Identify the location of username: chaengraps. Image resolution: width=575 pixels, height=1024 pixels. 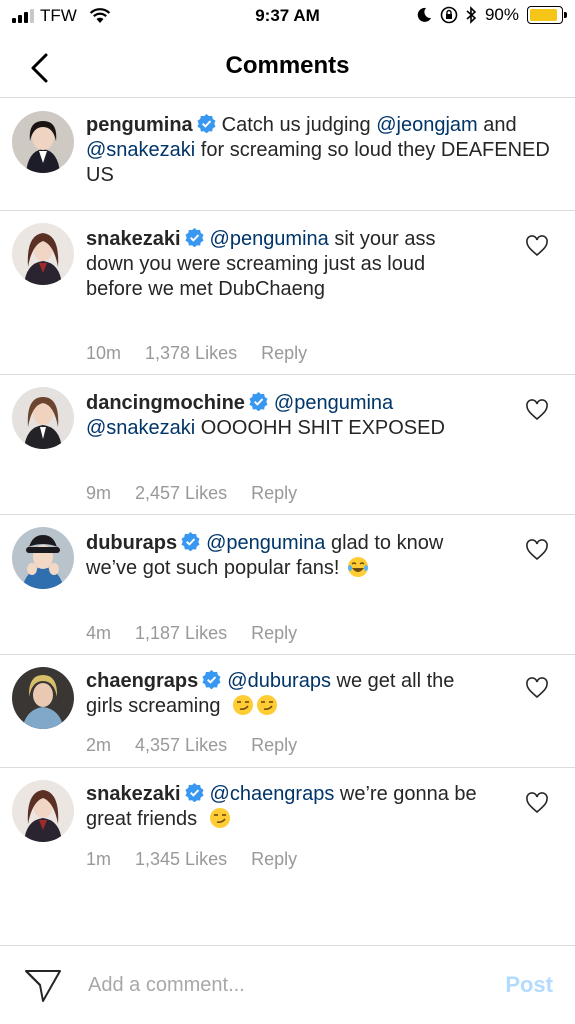
(142, 681).